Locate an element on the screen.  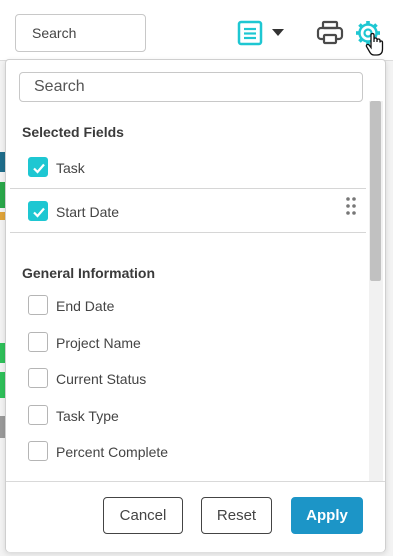
drag-handle-icon is located at coordinates (351, 206).